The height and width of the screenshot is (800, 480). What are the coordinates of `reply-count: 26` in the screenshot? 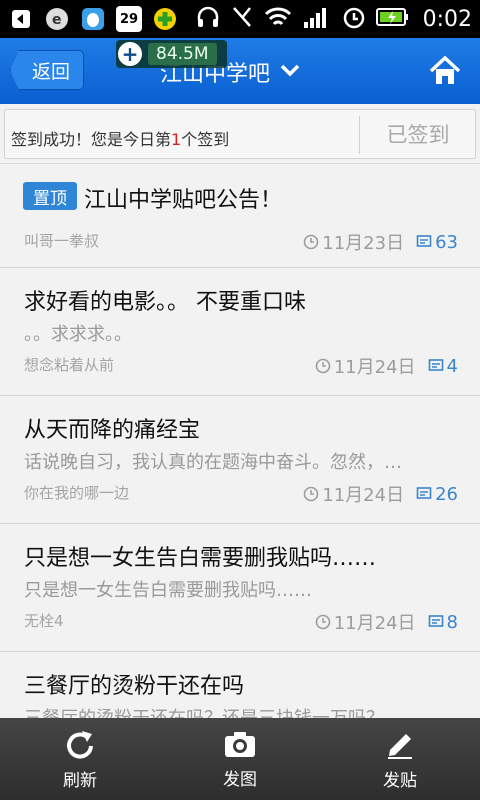 It's located at (446, 494).